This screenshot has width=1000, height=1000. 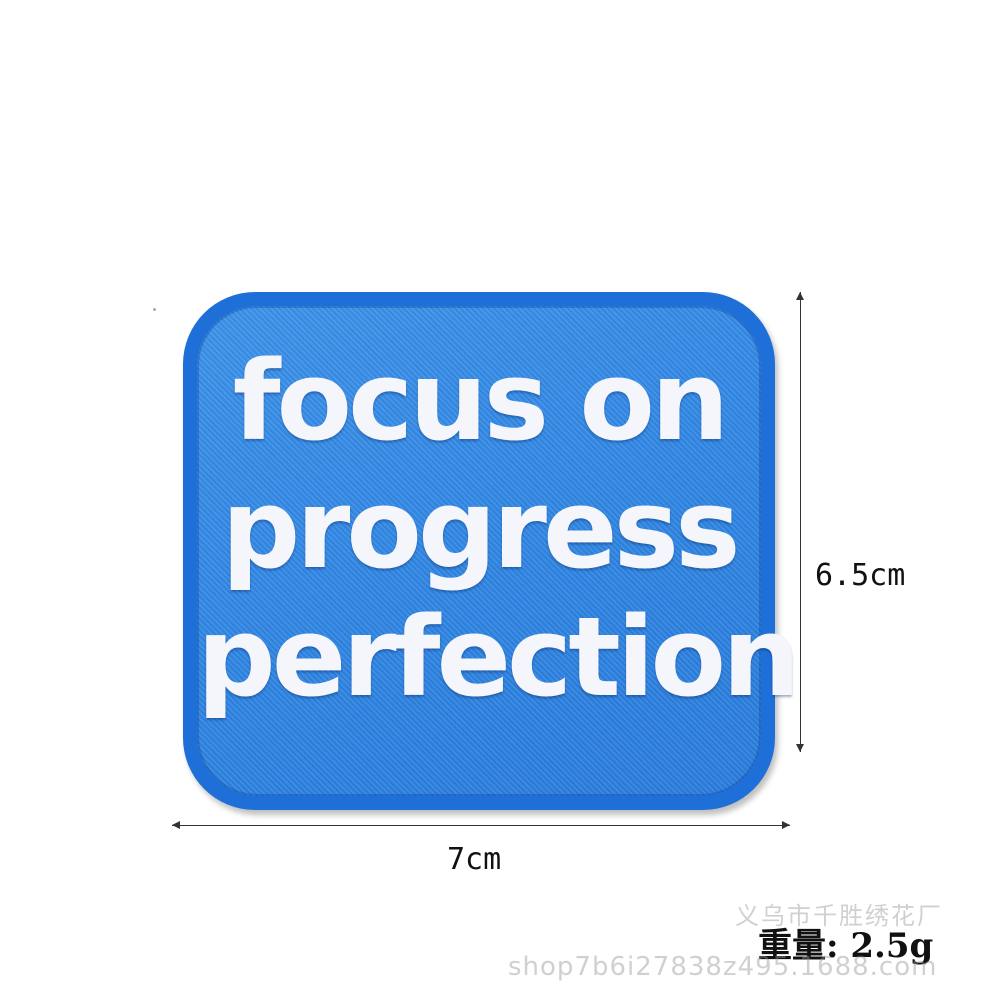 I want to click on width-label: 7cm, so click(x=474, y=859).